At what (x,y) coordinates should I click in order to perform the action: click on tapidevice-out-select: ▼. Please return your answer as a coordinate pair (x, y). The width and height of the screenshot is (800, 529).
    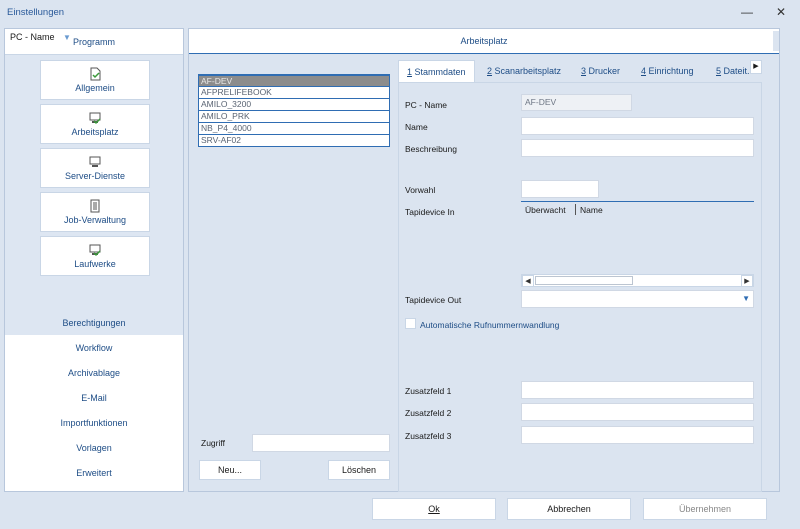
    Looking at the image, I should click on (637, 299).